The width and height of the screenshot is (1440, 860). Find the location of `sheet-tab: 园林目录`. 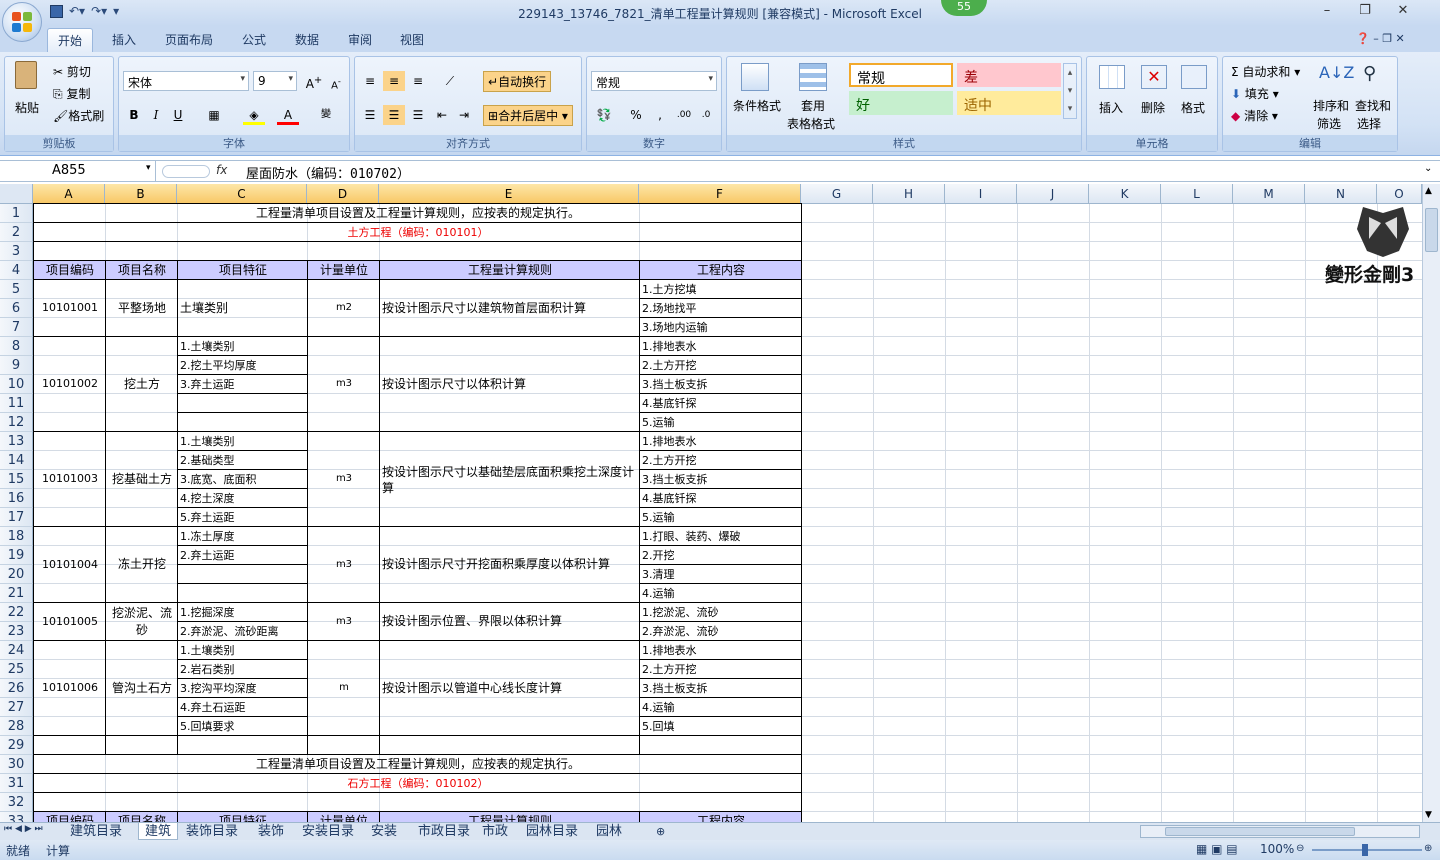

sheet-tab: 园林目录 is located at coordinates (552, 831).